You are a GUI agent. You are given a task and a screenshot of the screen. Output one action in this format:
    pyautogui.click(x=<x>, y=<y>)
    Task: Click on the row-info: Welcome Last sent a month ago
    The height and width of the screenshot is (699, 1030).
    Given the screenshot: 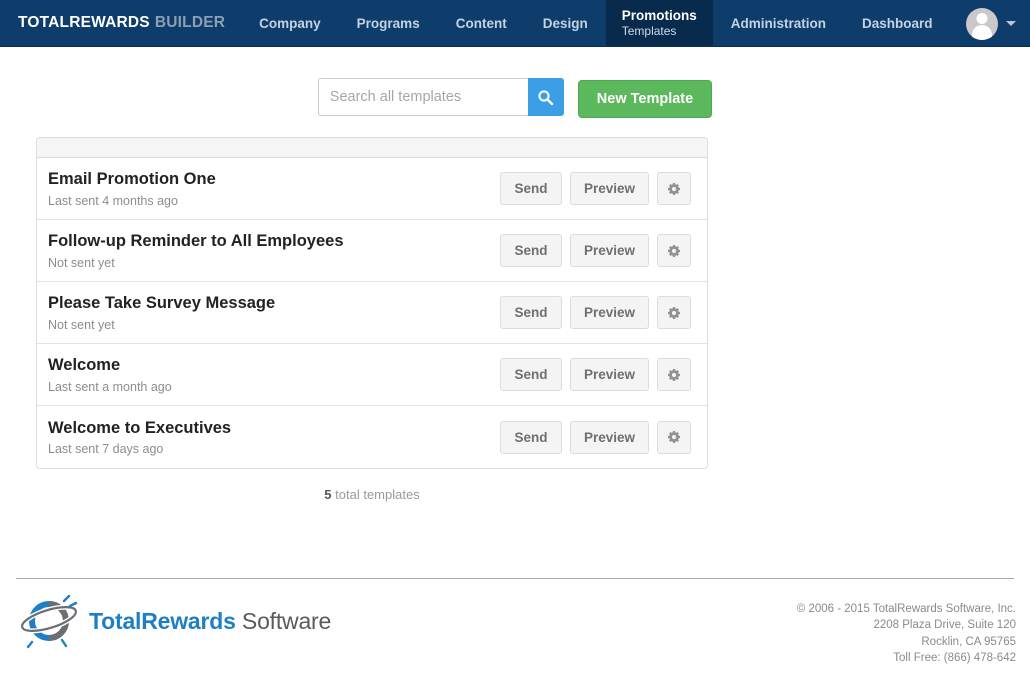 What is the action you would take?
    pyautogui.click(x=110, y=374)
    